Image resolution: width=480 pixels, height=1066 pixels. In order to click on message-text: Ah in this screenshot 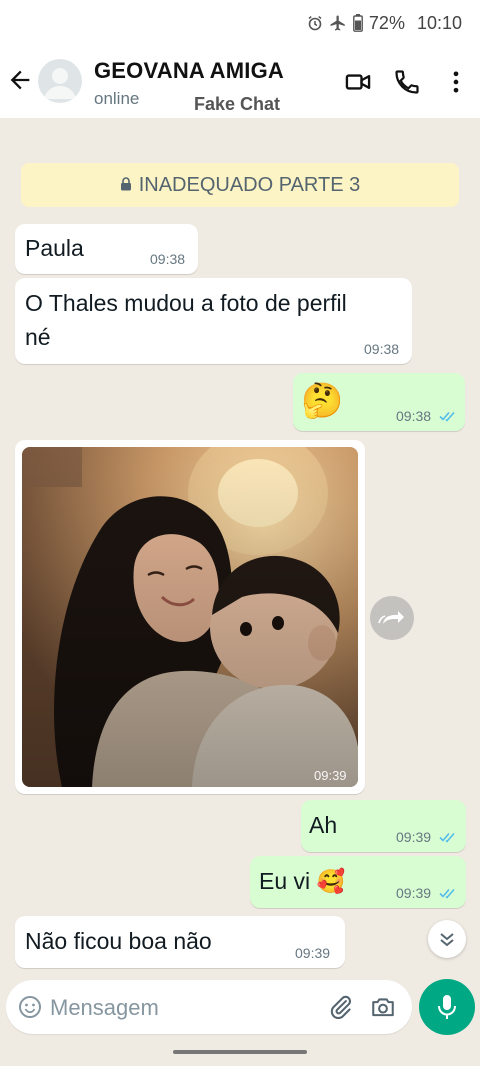, I will do `click(323, 825)`.